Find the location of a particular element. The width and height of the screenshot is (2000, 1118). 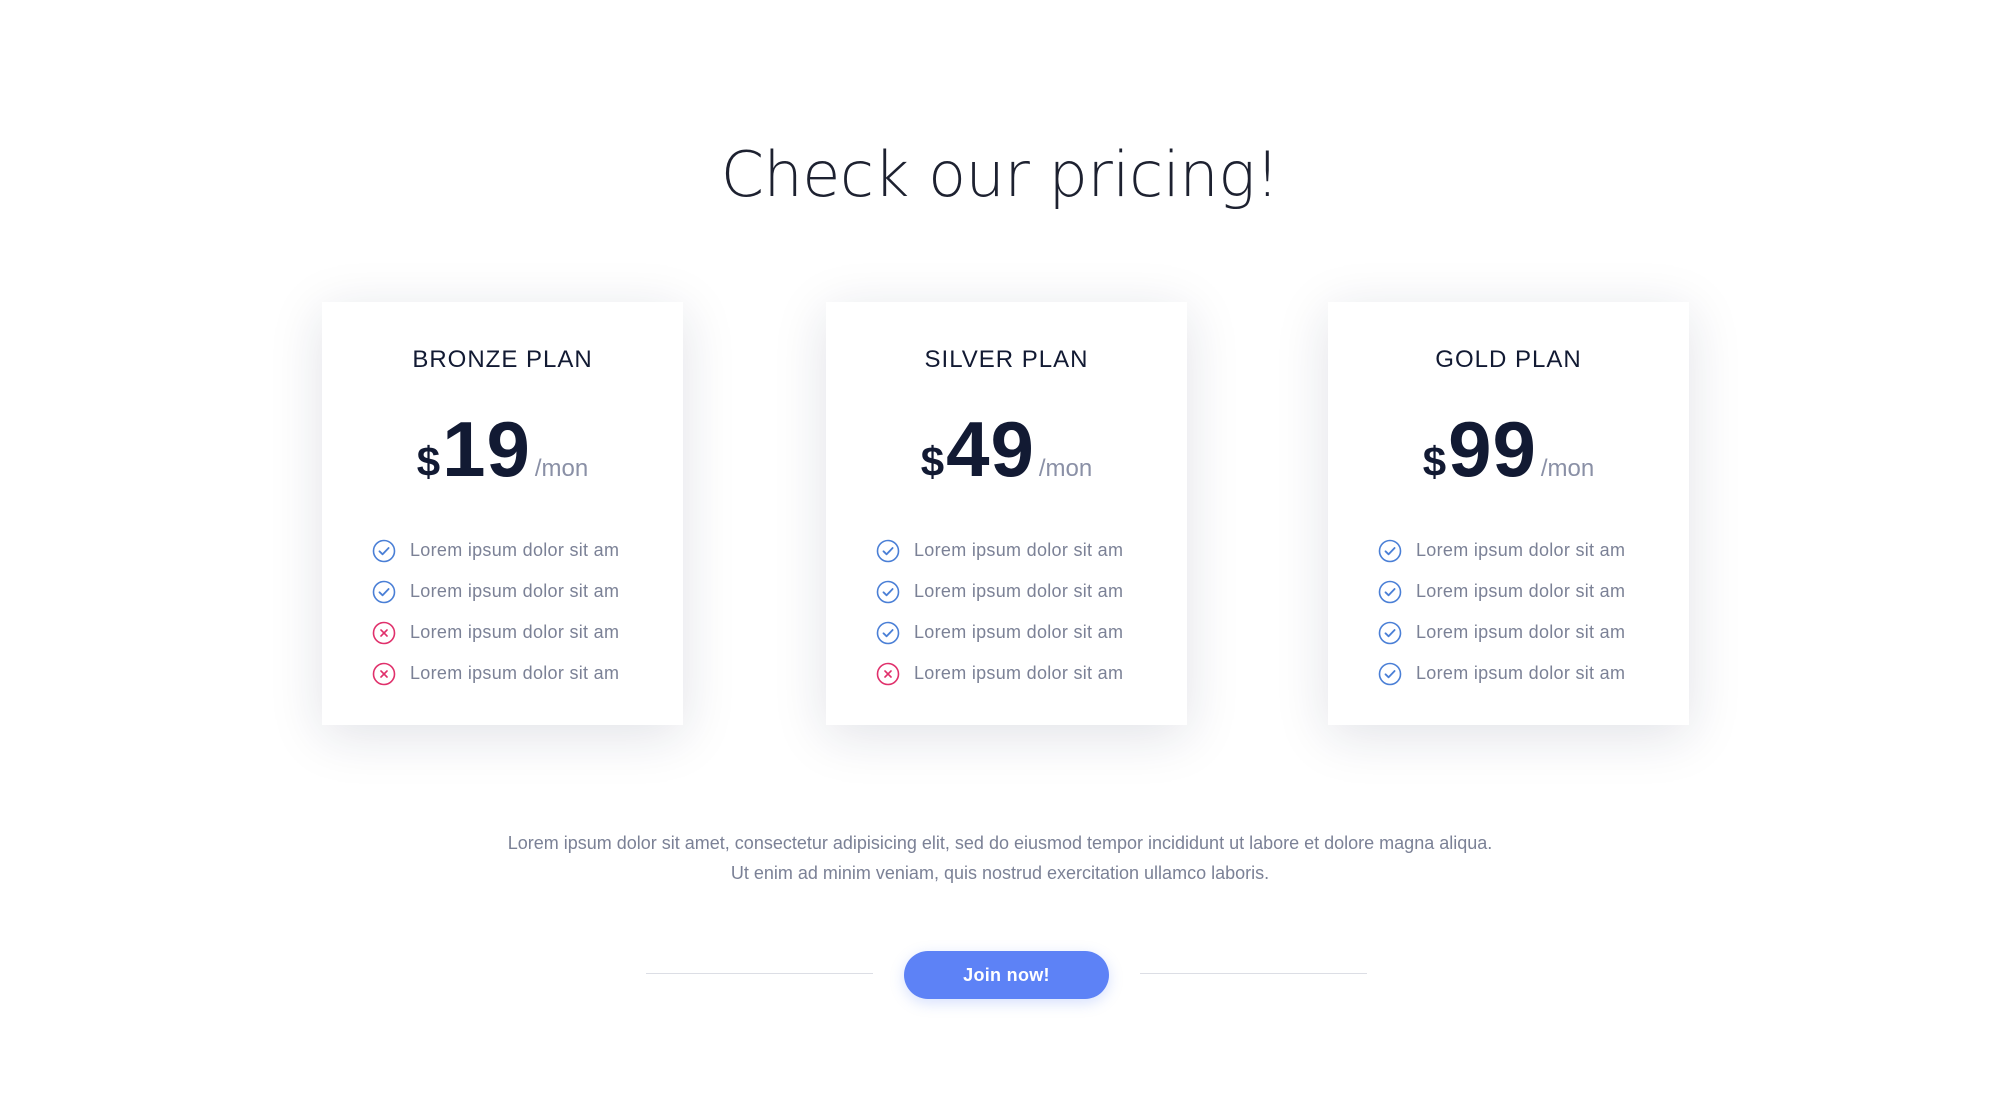

price-amount: 49 is located at coordinates (990, 449).